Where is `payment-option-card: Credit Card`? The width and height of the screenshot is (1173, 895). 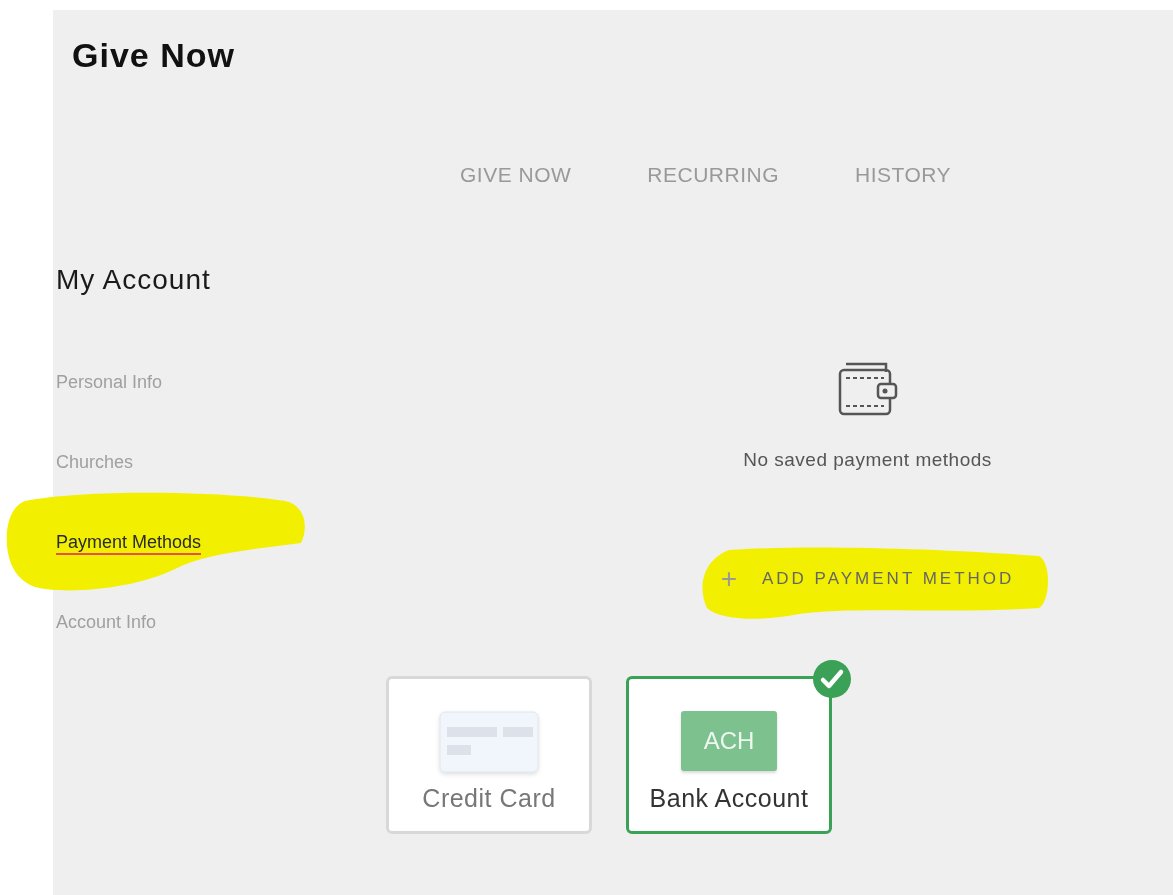
payment-option-card: Credit Card is located at coordinates (489, 755).